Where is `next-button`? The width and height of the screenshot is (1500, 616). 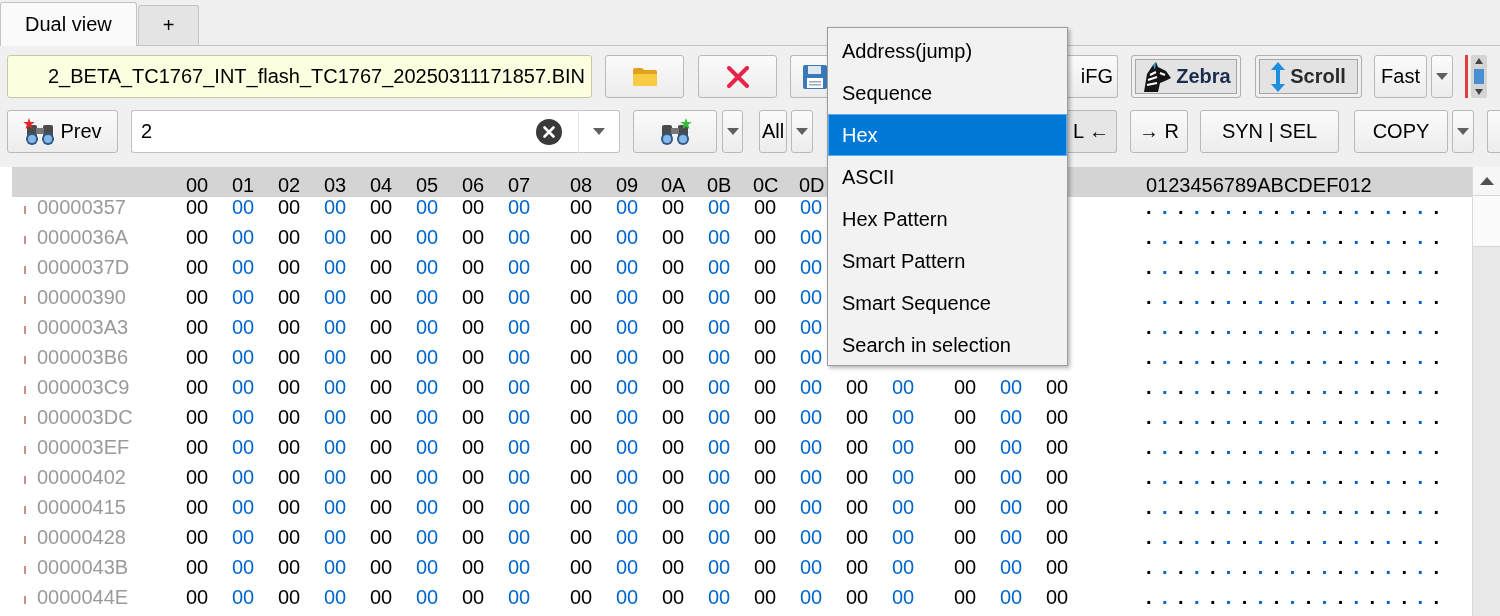
next-button is located at coordinates (675, 131).